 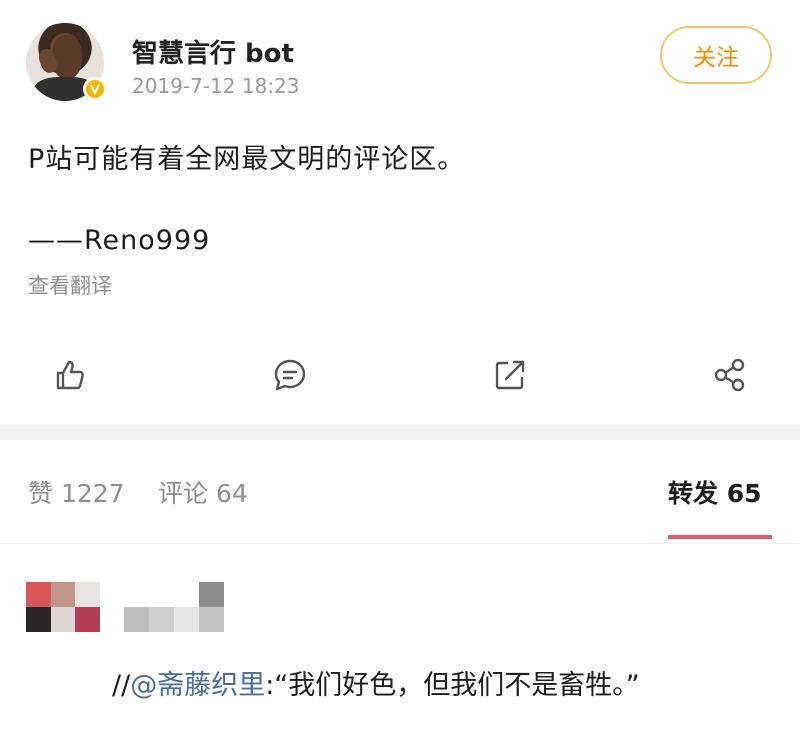 I want to click on like-icon, so click(x=70, y=375).